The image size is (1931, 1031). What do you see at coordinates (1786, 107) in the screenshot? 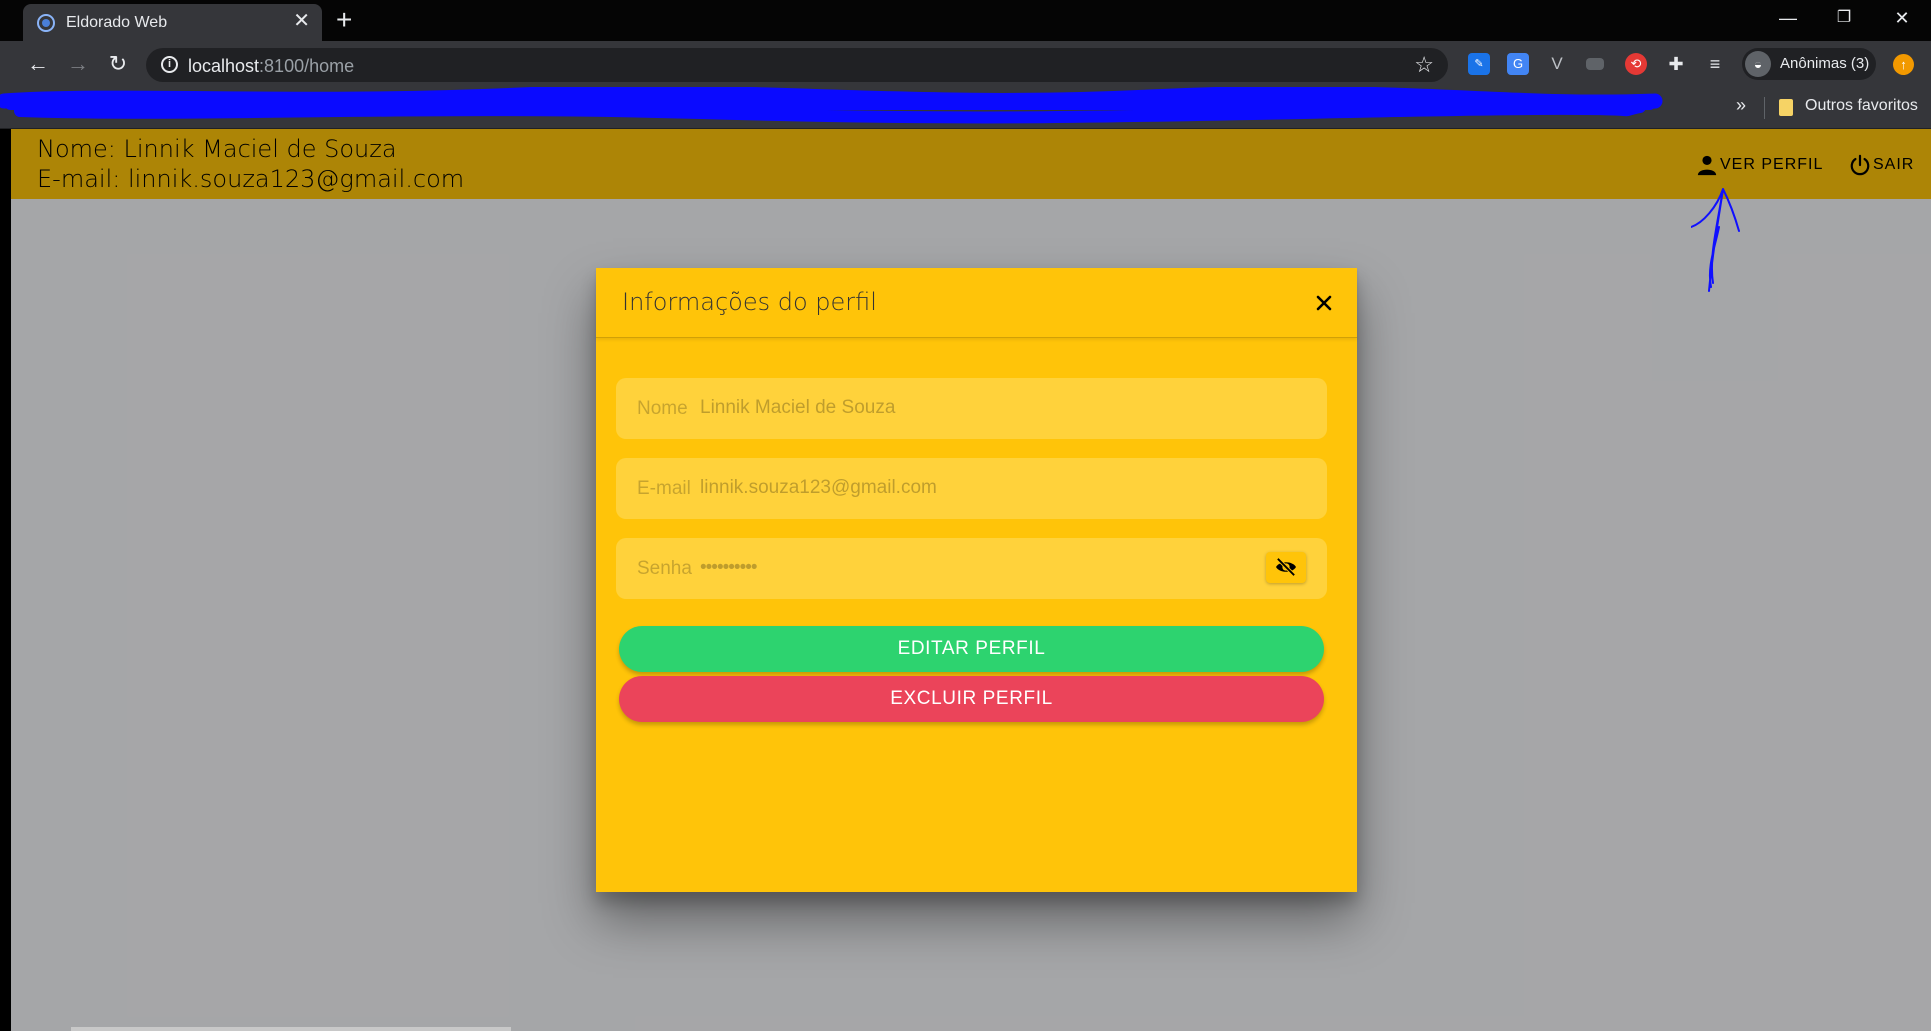
I see `folder-icon` at bounding box center [1786, 107].